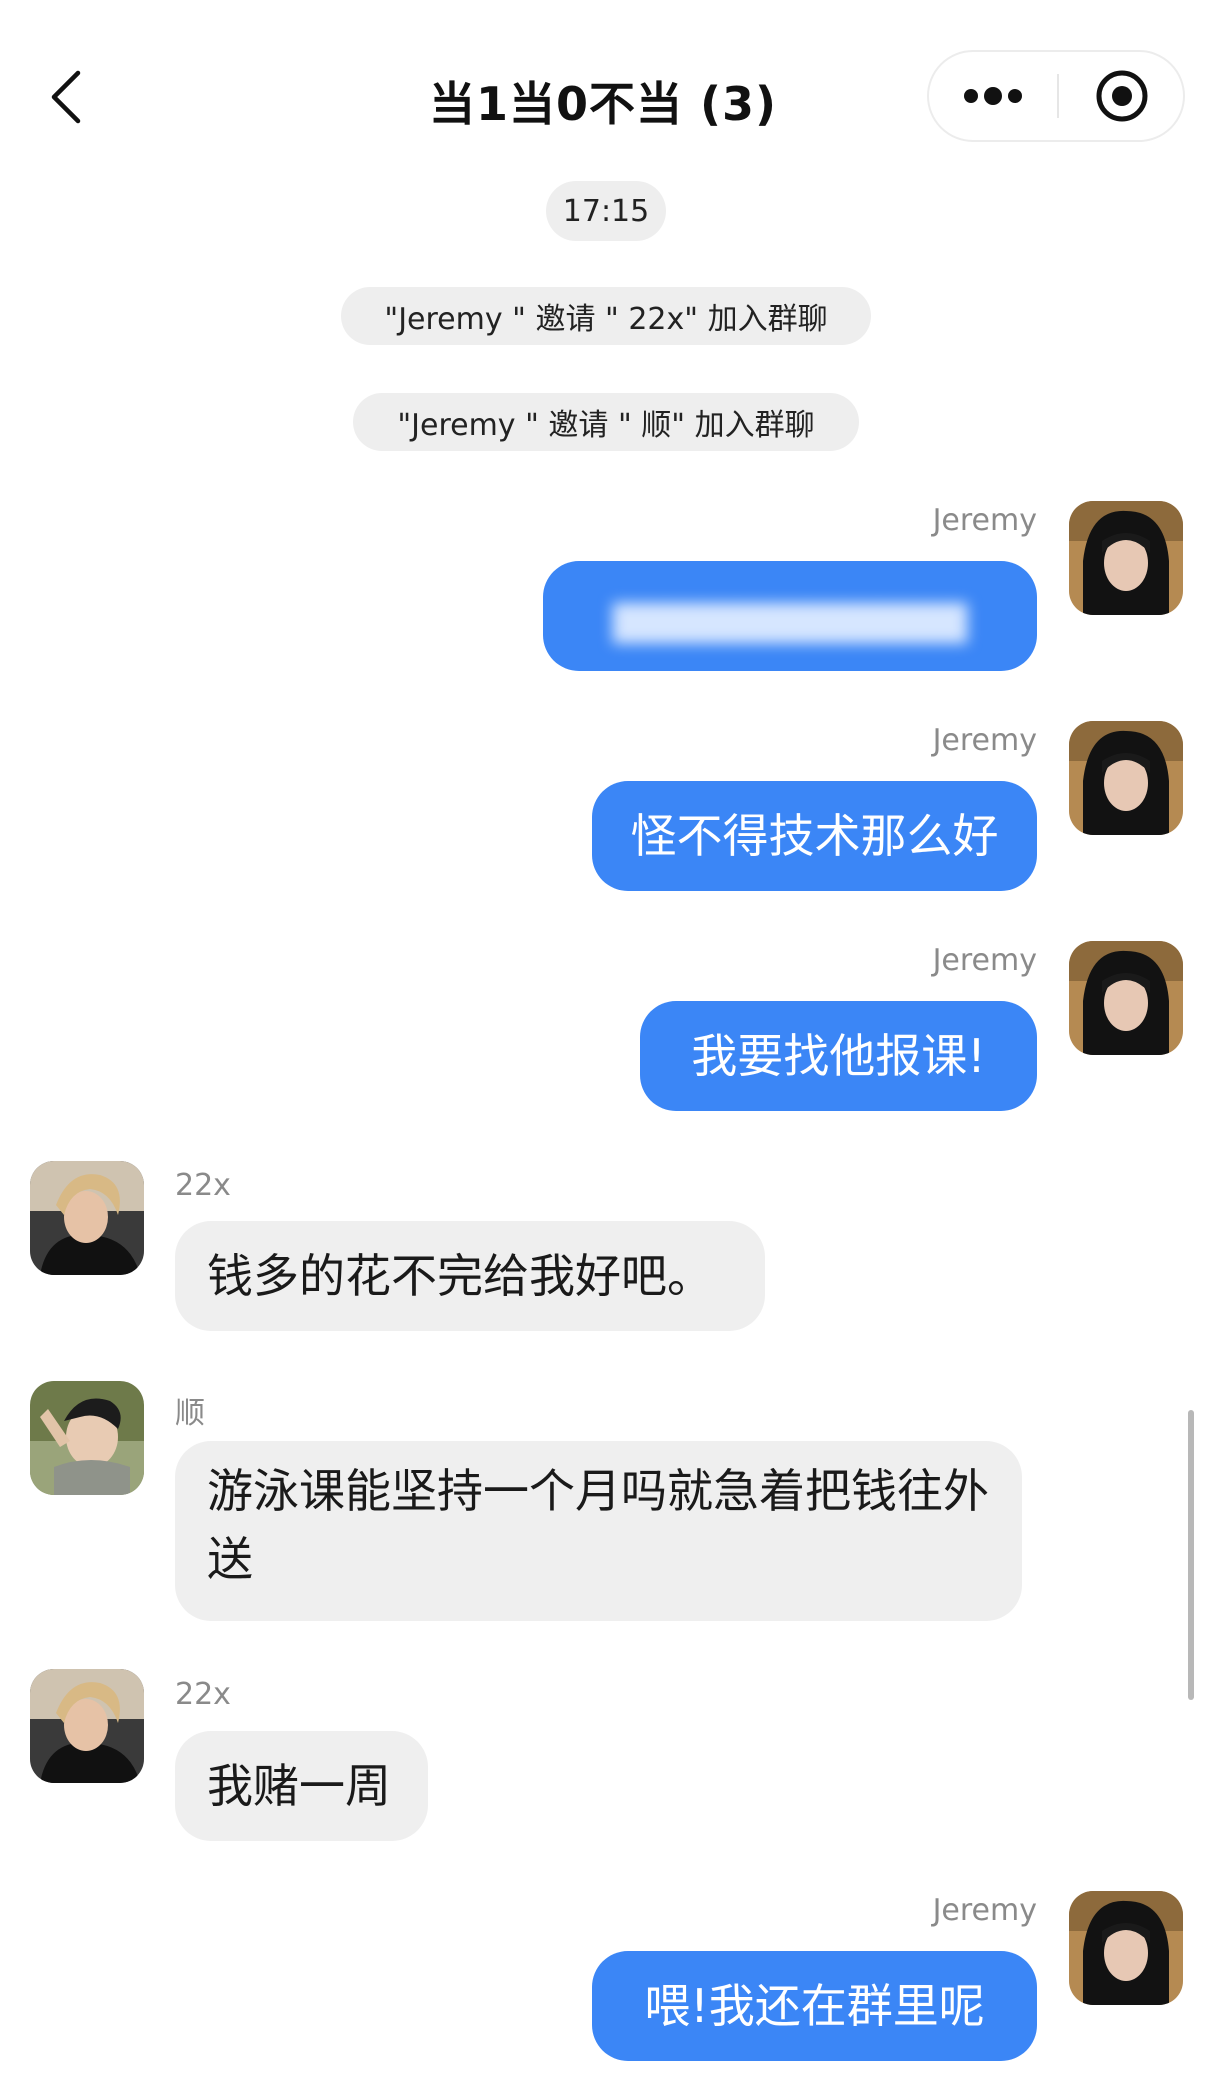 This screenshot has height=2078, width=1206. What do you see at coordinates (301, 1786) in the screenshot?
I see `message-bubble: 我赌一周` at bounding box center [301, 1786].